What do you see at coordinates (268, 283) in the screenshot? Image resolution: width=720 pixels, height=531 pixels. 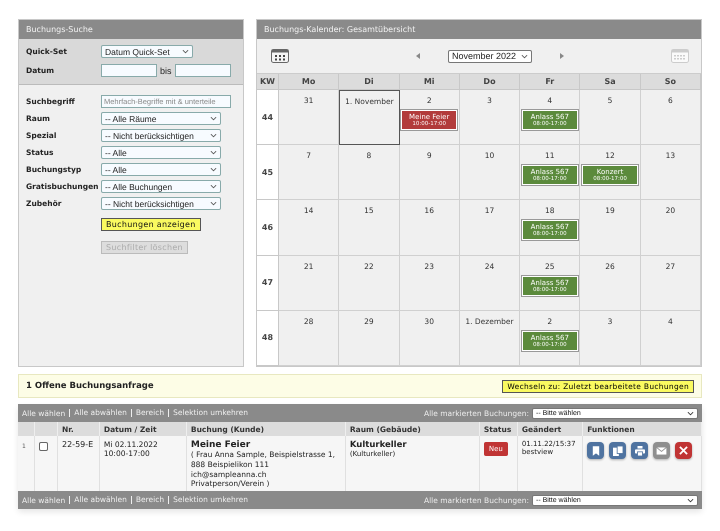 I see `week-number: 47` at bounding box center [268, 283].